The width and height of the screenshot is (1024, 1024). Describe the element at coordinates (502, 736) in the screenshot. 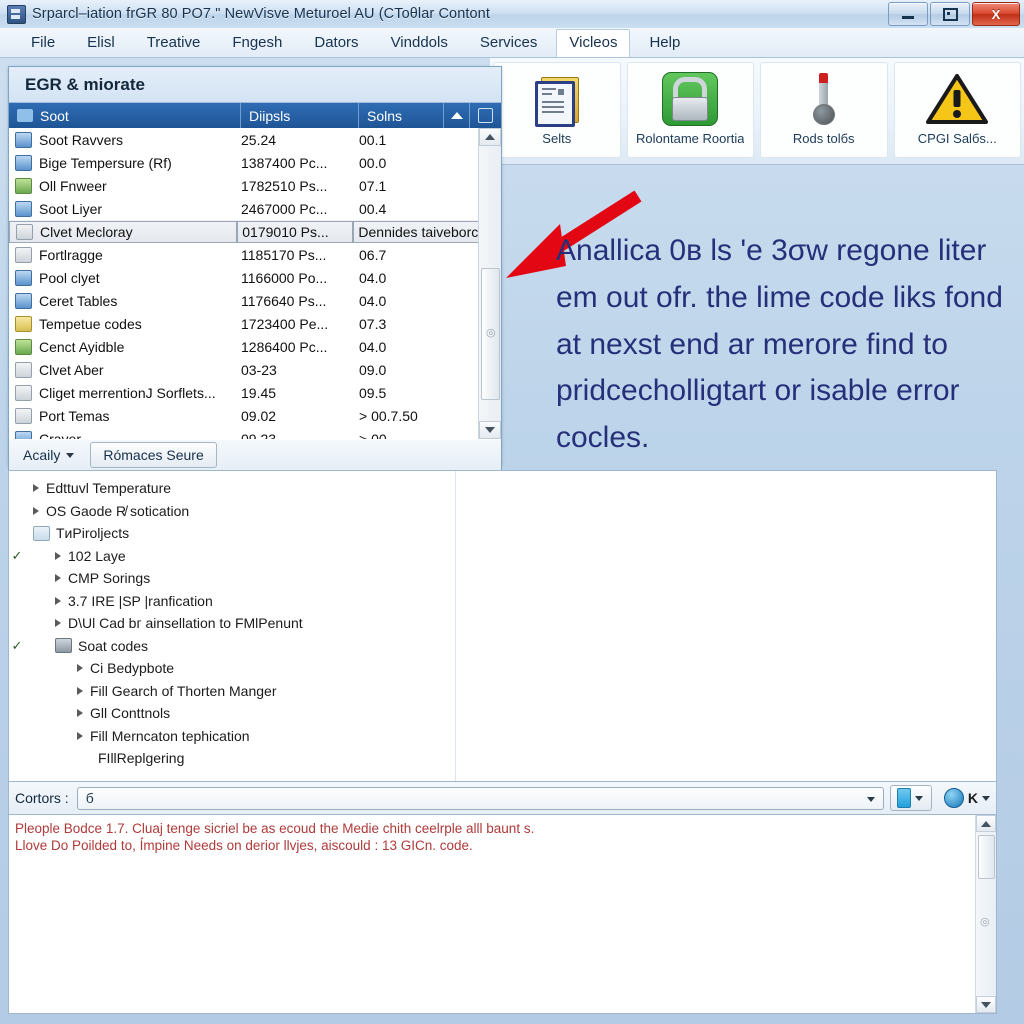

I see `tree-node: Fill Merncaton tephication` at that location.